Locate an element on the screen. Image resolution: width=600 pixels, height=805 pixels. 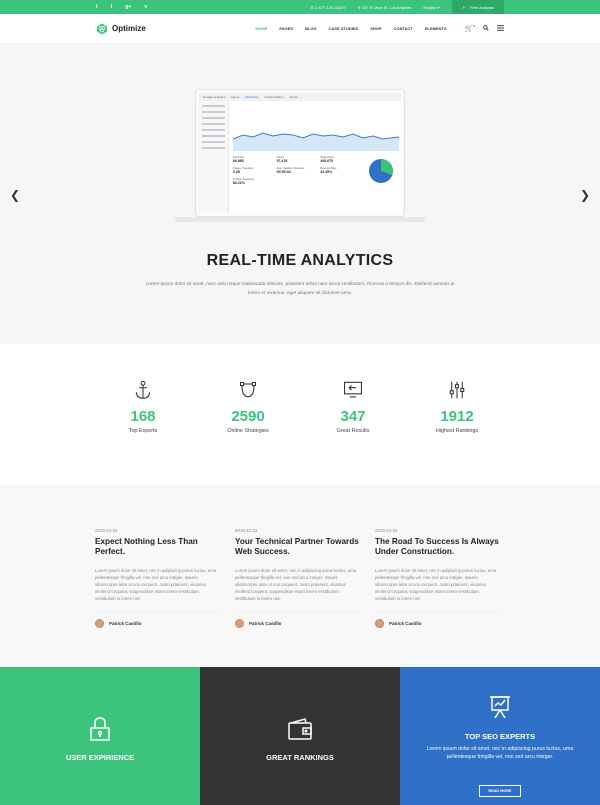
nav-item-elements: ELEMENTS is located at coordinates (436, 28).